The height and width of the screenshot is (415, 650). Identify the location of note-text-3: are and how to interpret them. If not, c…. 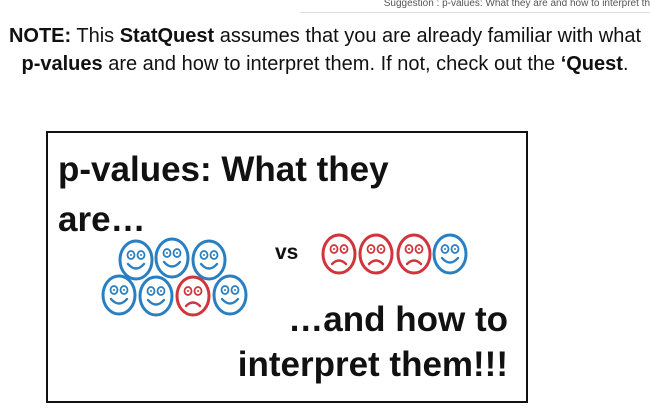
(331, 64).